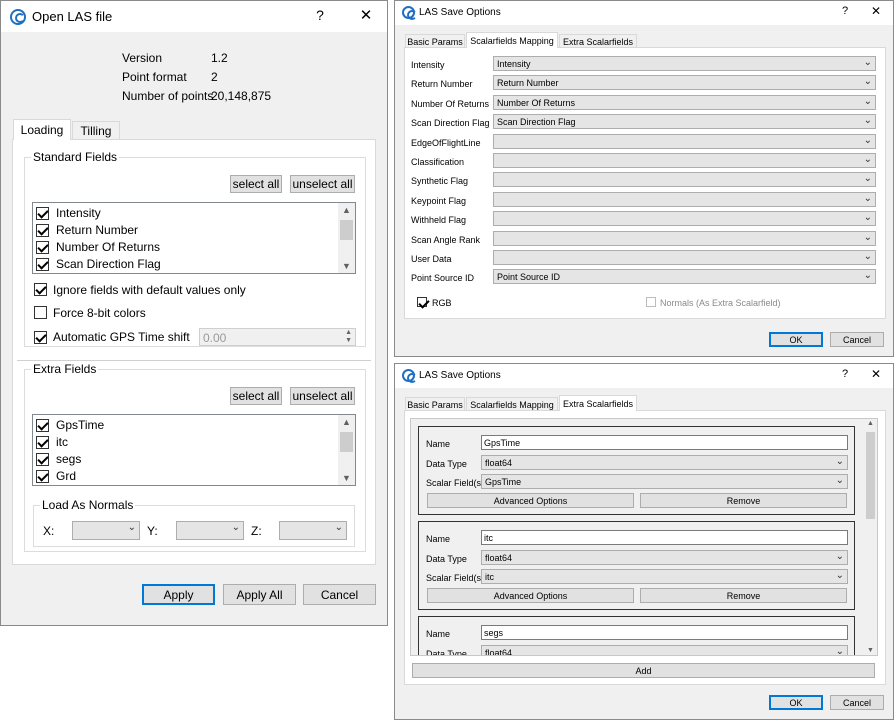  I want to click on list-item-label: Grd, so click(66, 476).